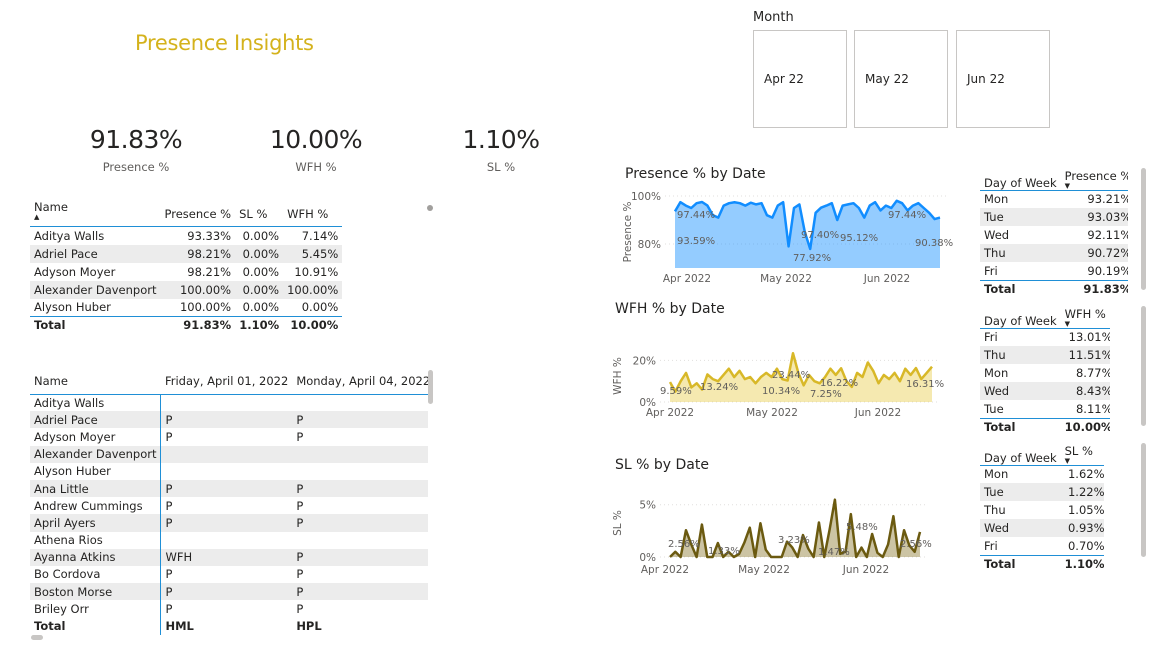 Image resolution: width=1173 pixels, height=645 pixels. Describe the element at coordinates (186, 272) in the screenshot. I see `table-row: Adyson Moyer 98.21% 0.00% 10.91%` at that location.